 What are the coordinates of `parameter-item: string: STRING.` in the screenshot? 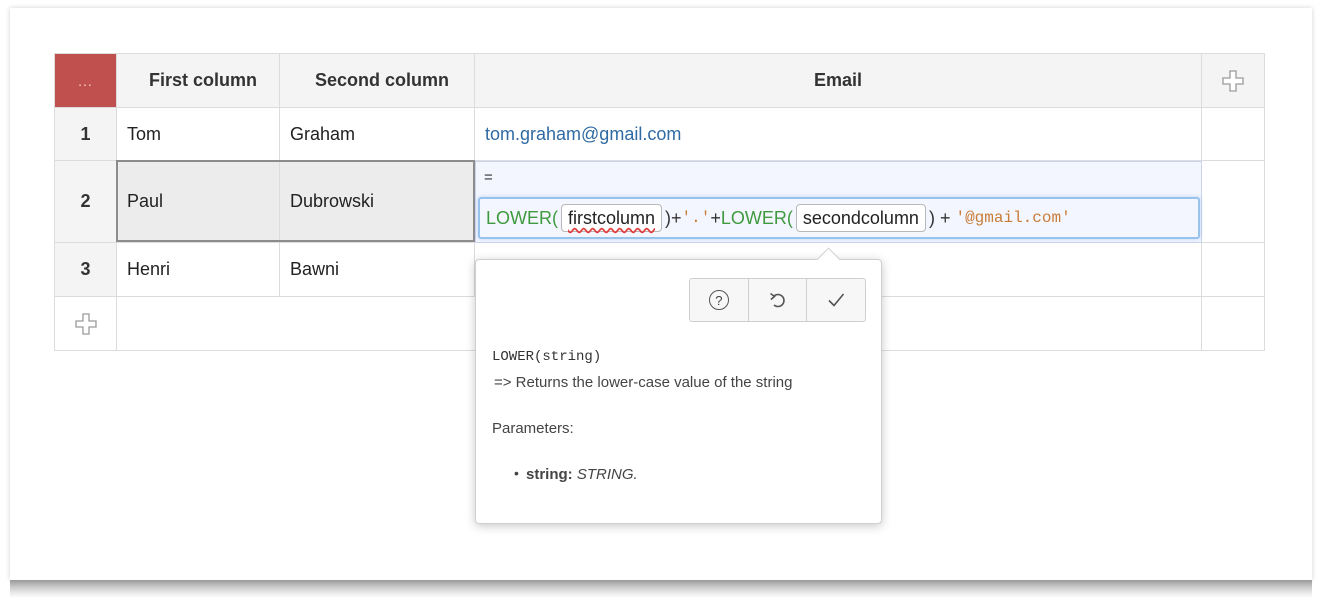 It's located at (582, 474).